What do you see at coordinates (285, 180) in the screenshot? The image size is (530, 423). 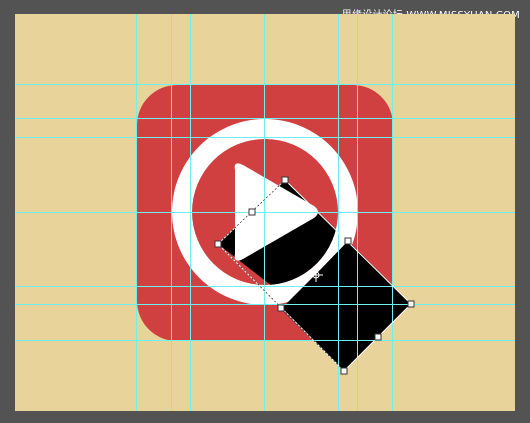 I see `transform-handle-top` at bounding box center [285, 180].